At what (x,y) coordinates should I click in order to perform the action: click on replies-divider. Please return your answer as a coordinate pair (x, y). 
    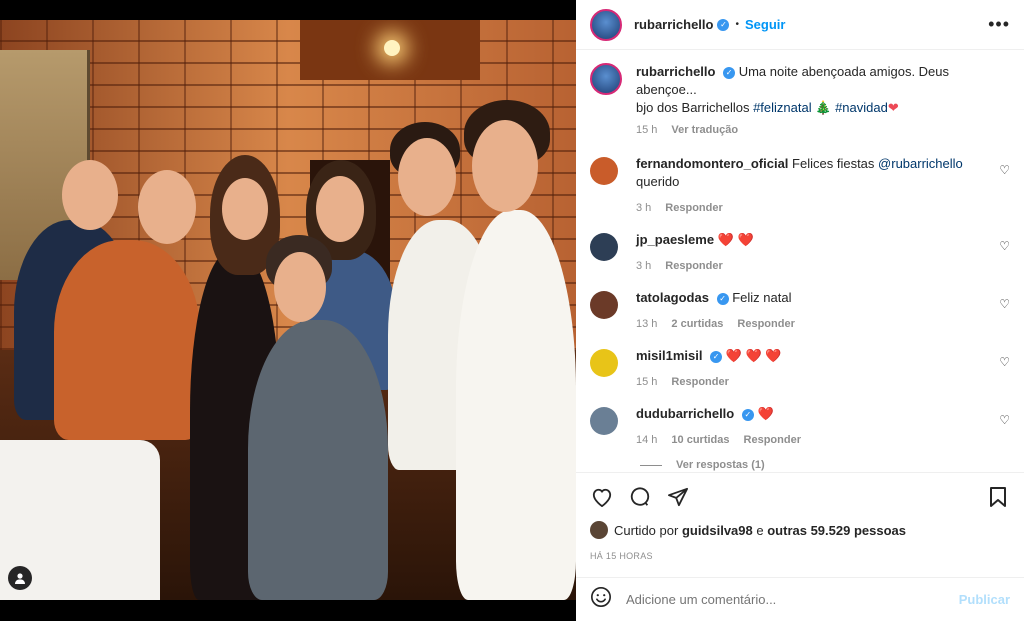
    Looking at the image, I should click on (651, 465).